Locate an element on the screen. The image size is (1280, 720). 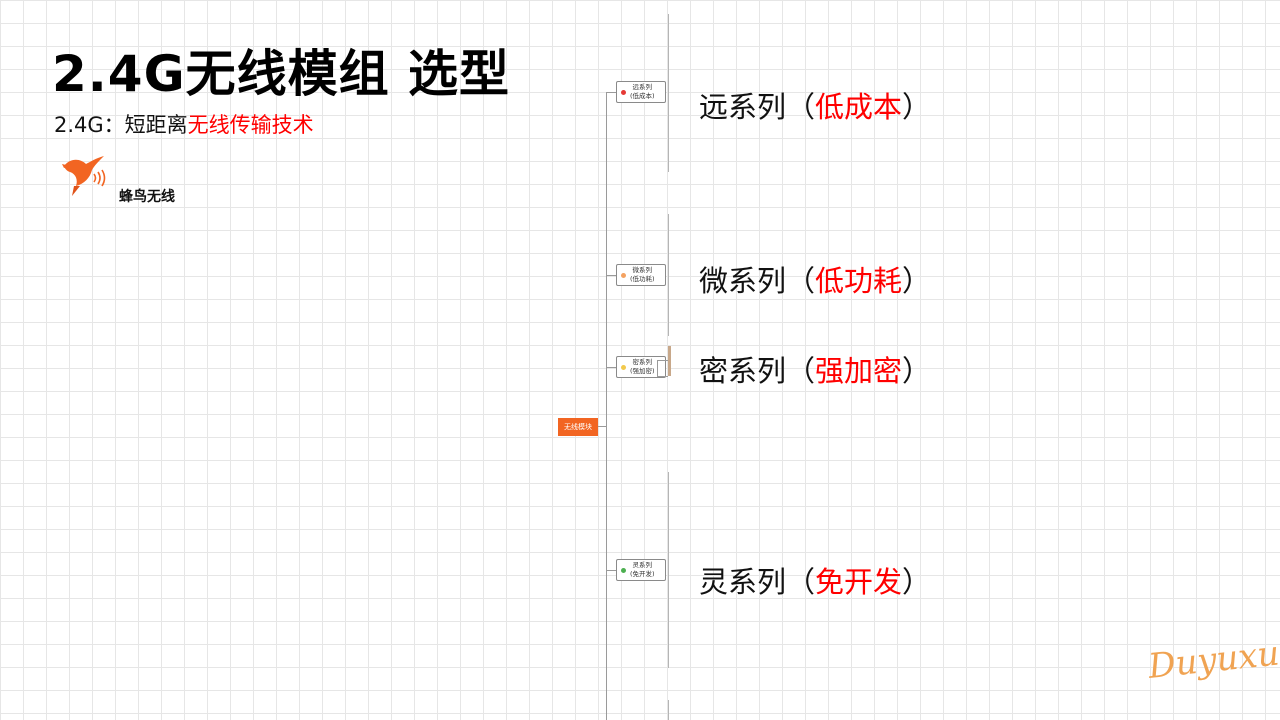
mindmap-node-ling: 灵系列 (免开发) is located at coordinates (641, 570).